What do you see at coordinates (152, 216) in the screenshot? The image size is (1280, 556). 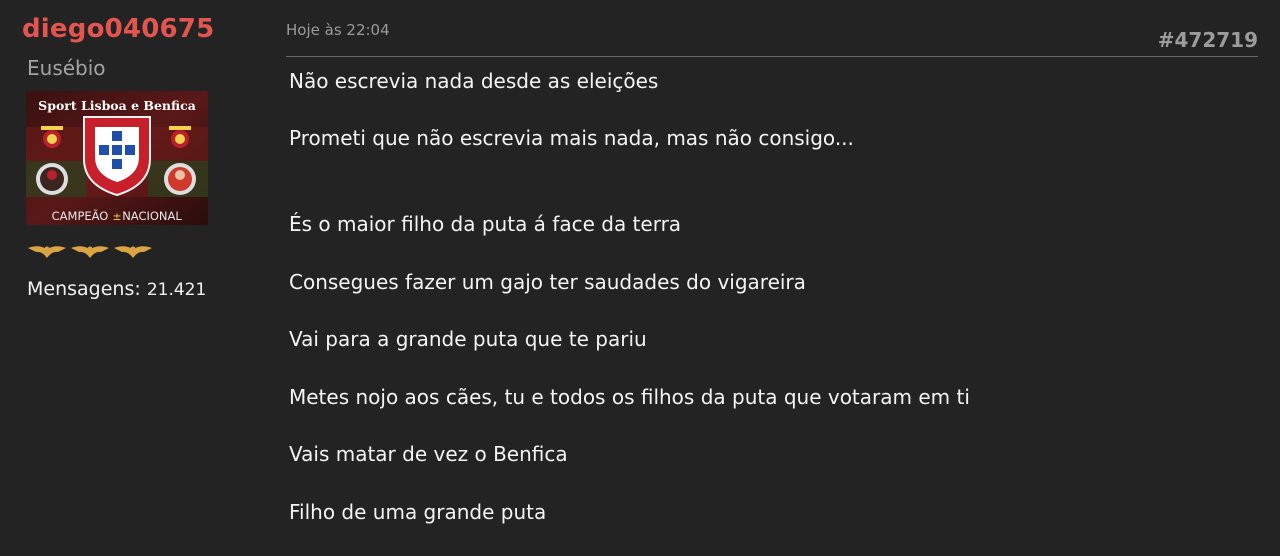 I see `avatar-caption-right: NACIONAL` at bounding box center [152, 216].